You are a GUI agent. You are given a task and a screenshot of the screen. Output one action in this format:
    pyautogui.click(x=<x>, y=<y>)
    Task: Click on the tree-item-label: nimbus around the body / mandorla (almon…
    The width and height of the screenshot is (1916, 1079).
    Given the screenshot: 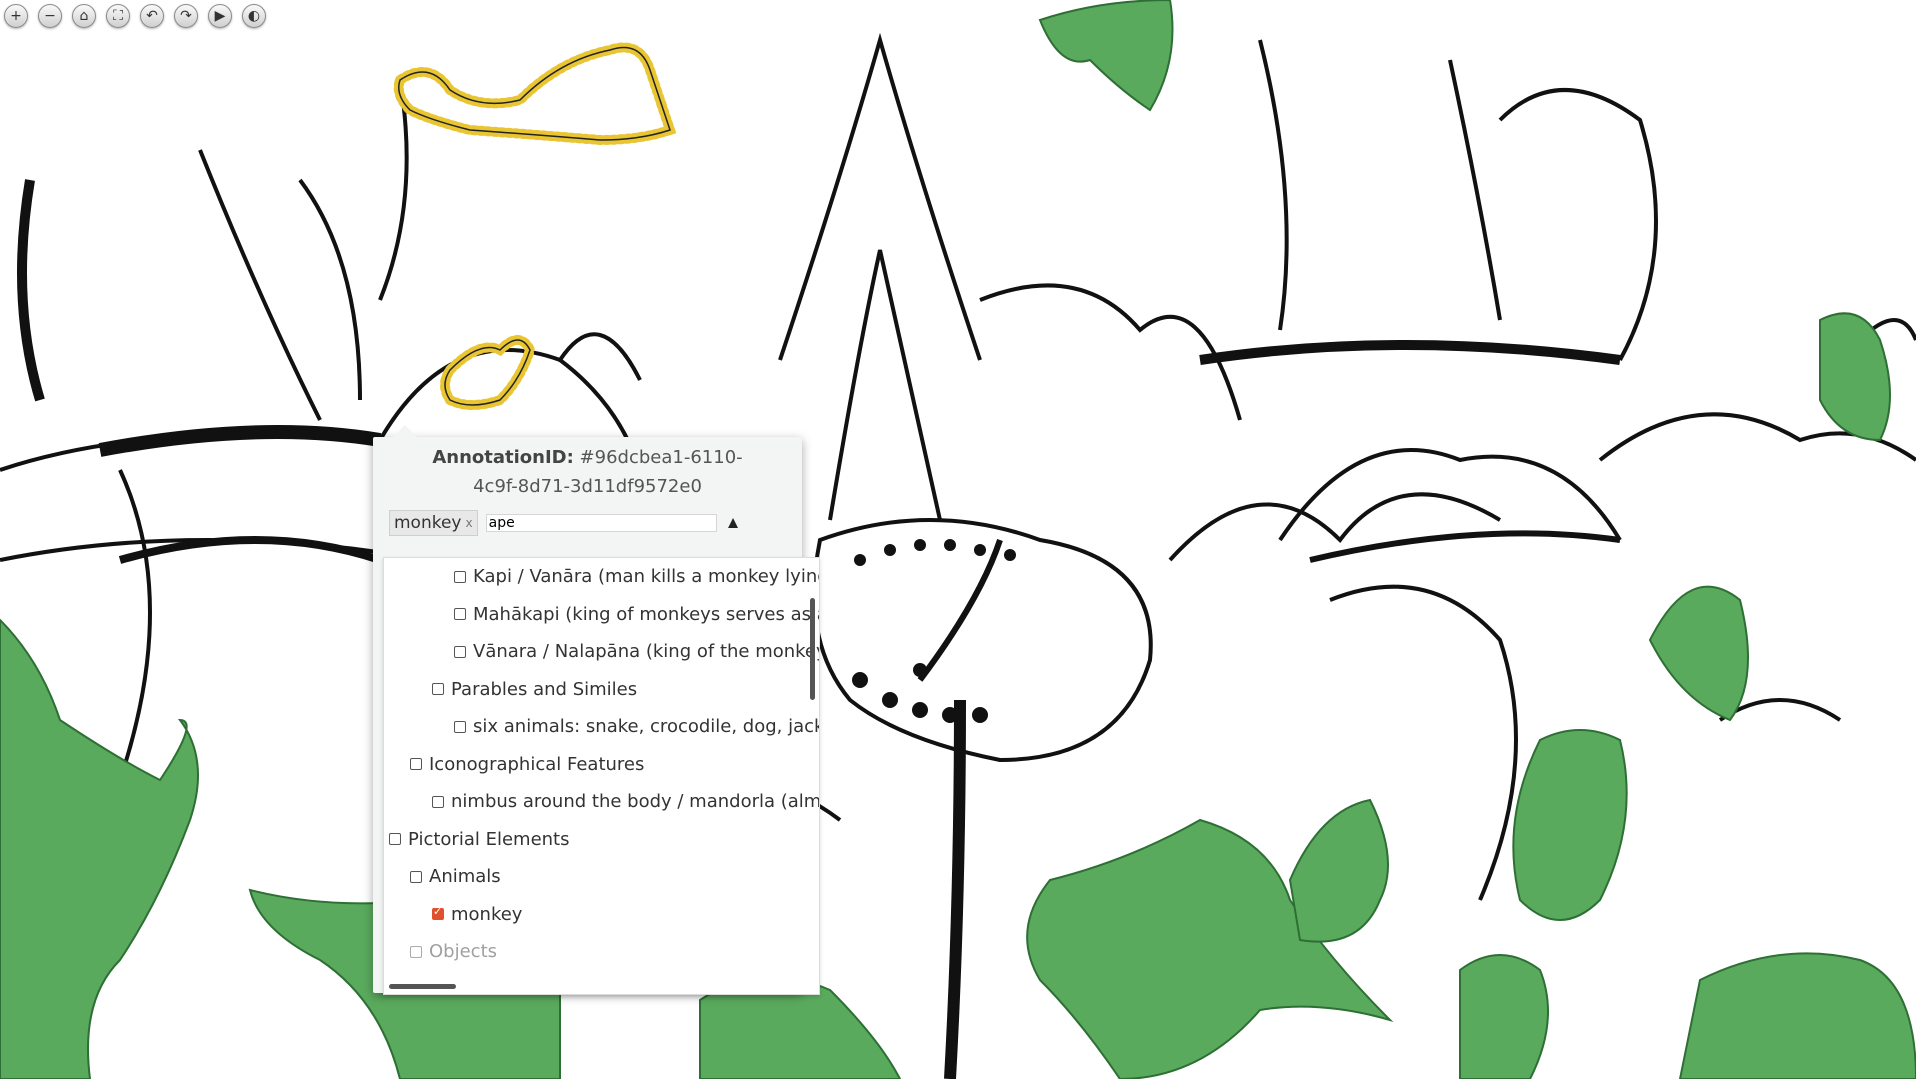 What is the action you would take?
    pyautogui.click(x=635, y=802)
    